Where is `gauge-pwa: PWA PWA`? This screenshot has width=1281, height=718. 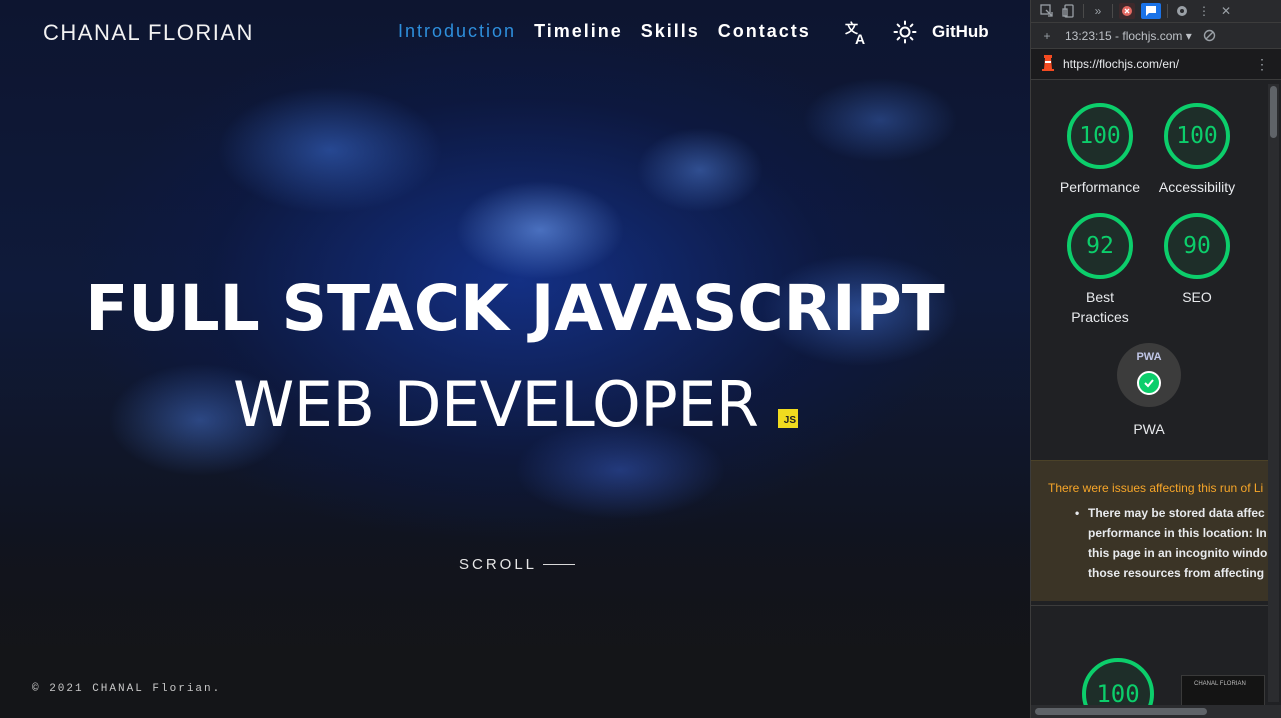
gauge-pwa: PWA PWA is located at coordinates (1149, 391).